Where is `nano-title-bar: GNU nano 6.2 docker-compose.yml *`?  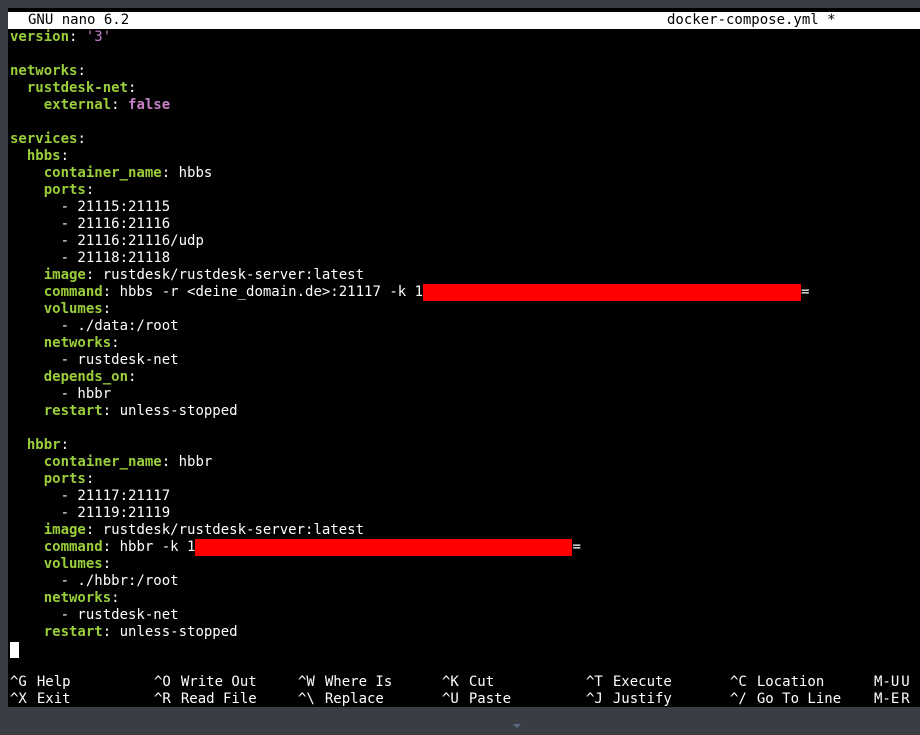
nano-title-bar: GNU nano 6.2 docker-compose.yml * is located at coordinates (464, 20).